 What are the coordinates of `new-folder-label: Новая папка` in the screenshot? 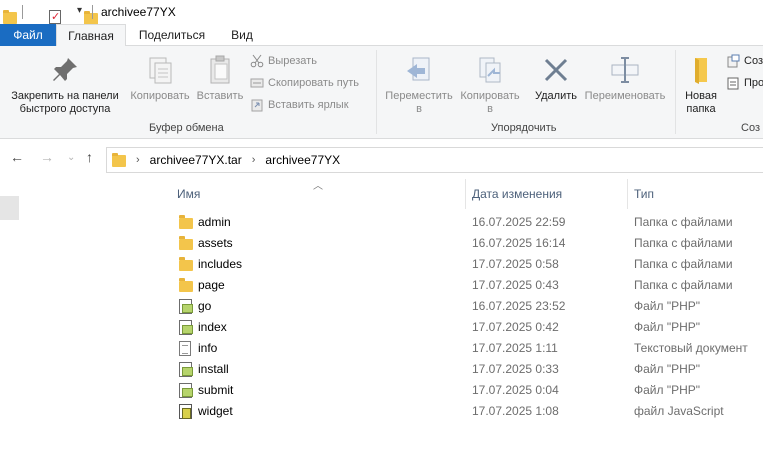 It's located at (701, 102).